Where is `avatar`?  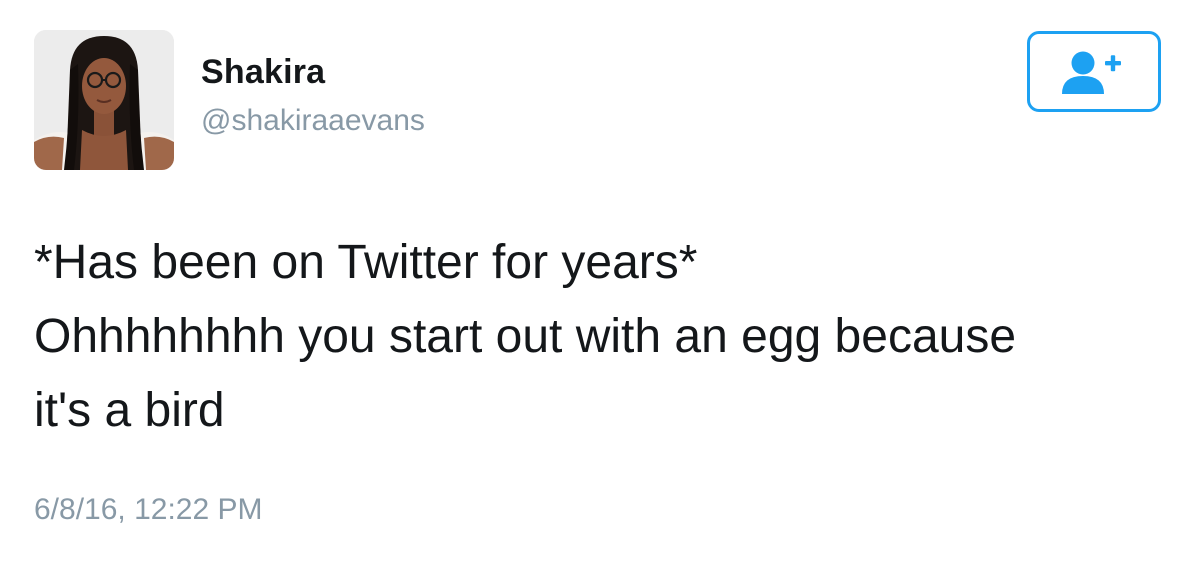
avatar is located at coordinates (104, 100).